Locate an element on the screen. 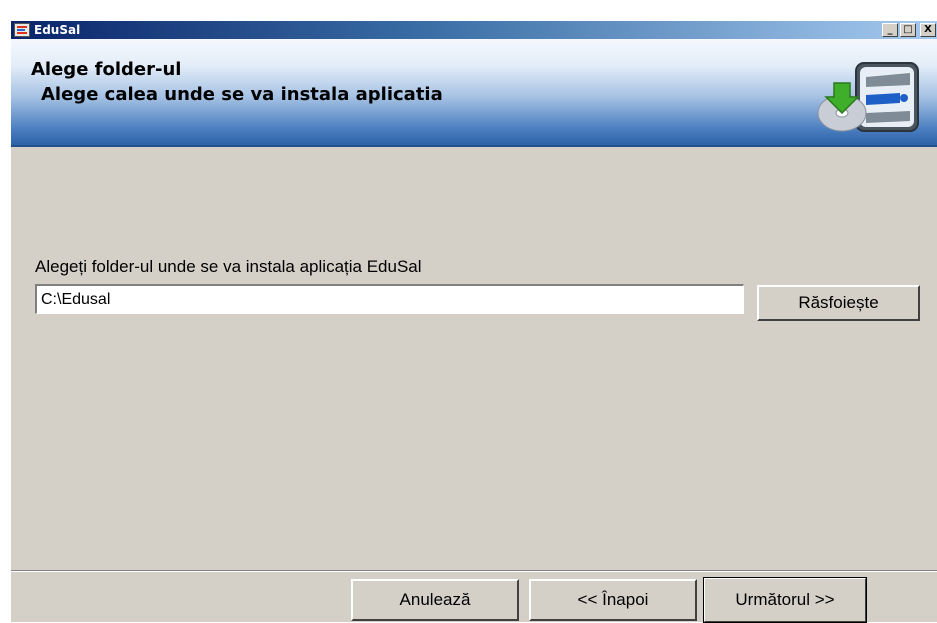  maximize-button: □ is located at coordinates (908, 30).